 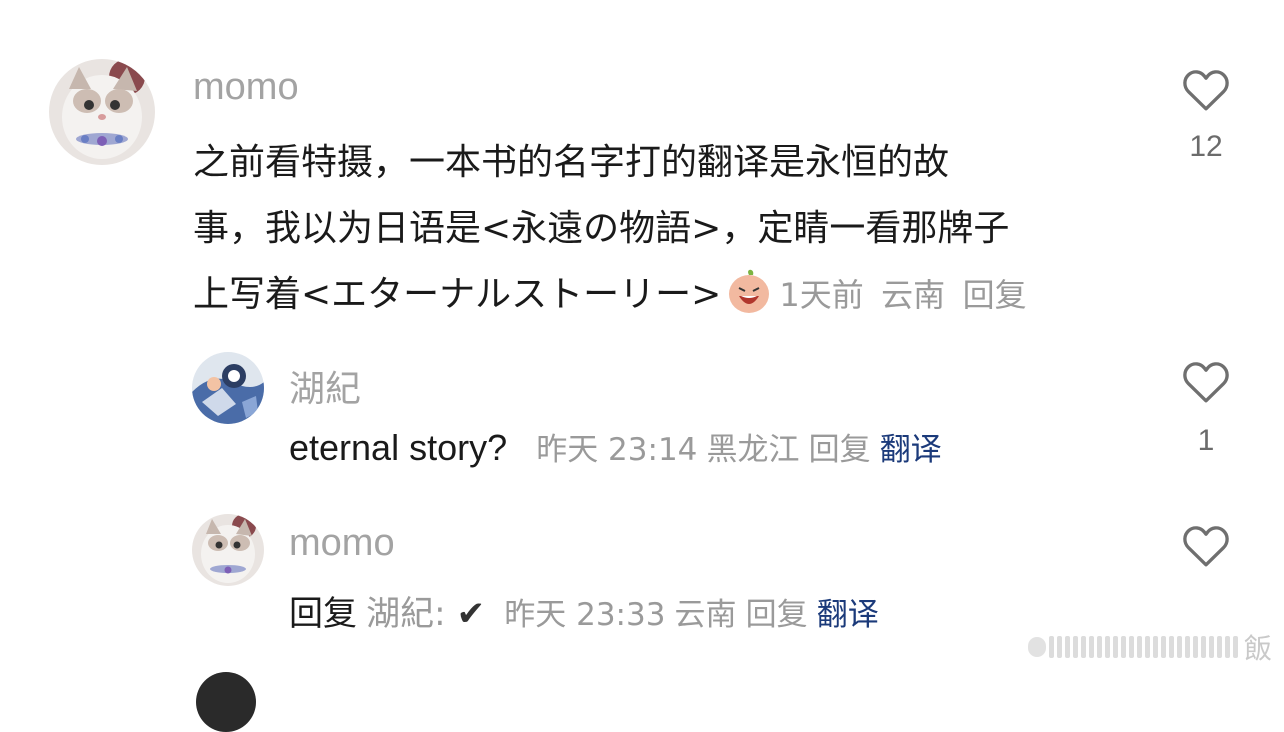 What do you see at coordinates (1206, 408) in the screenshot?
I see `like-button: 1` at bounding box center [1206, 408].